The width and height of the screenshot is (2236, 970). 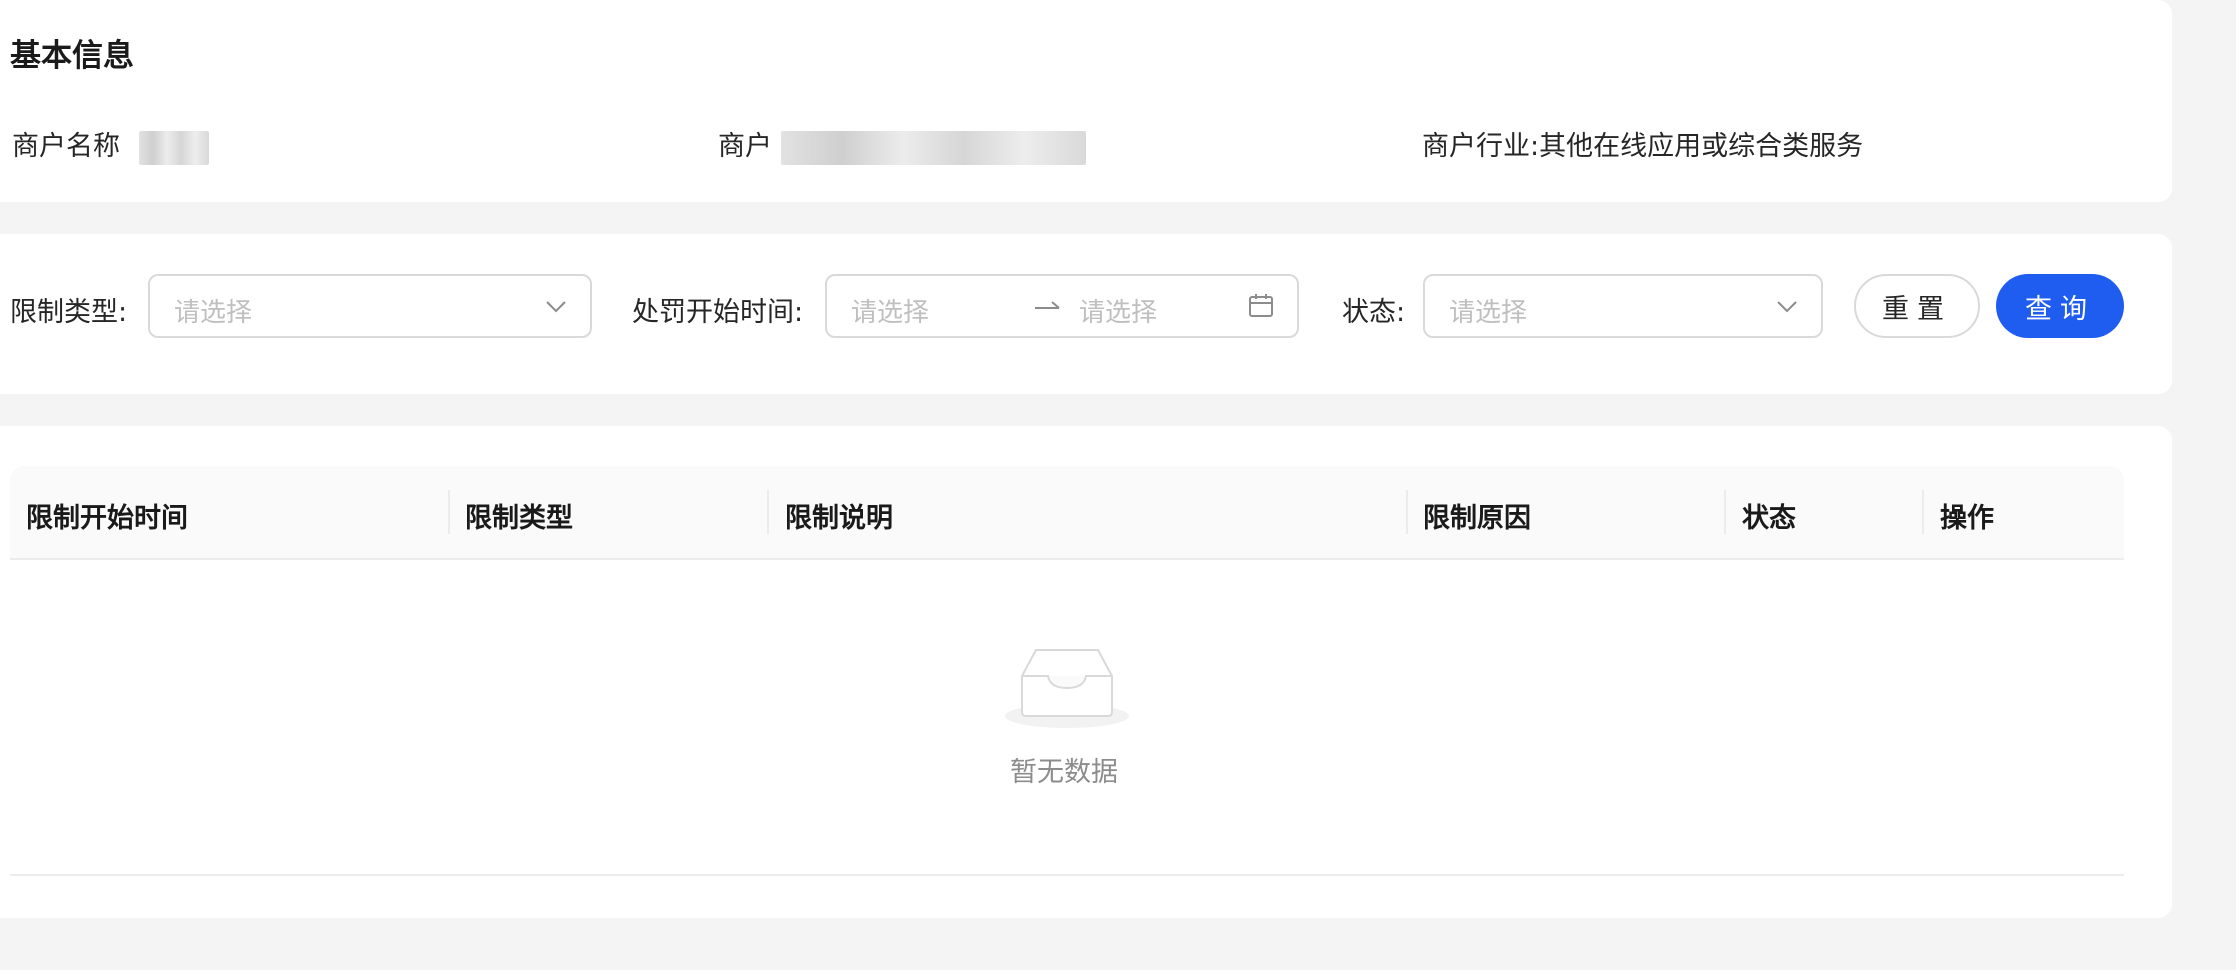 What do you see at coordinates (2060, 306) in the screenshot?
I see `query-button: 查询` at bounding box center [2060, 306].